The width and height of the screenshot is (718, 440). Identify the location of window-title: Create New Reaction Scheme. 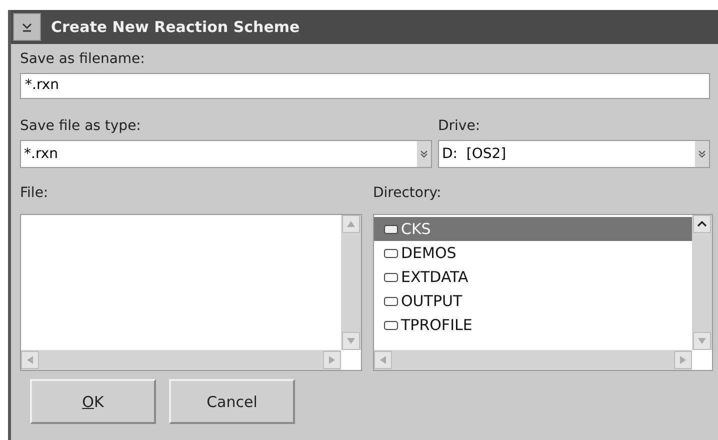
(175, 27).